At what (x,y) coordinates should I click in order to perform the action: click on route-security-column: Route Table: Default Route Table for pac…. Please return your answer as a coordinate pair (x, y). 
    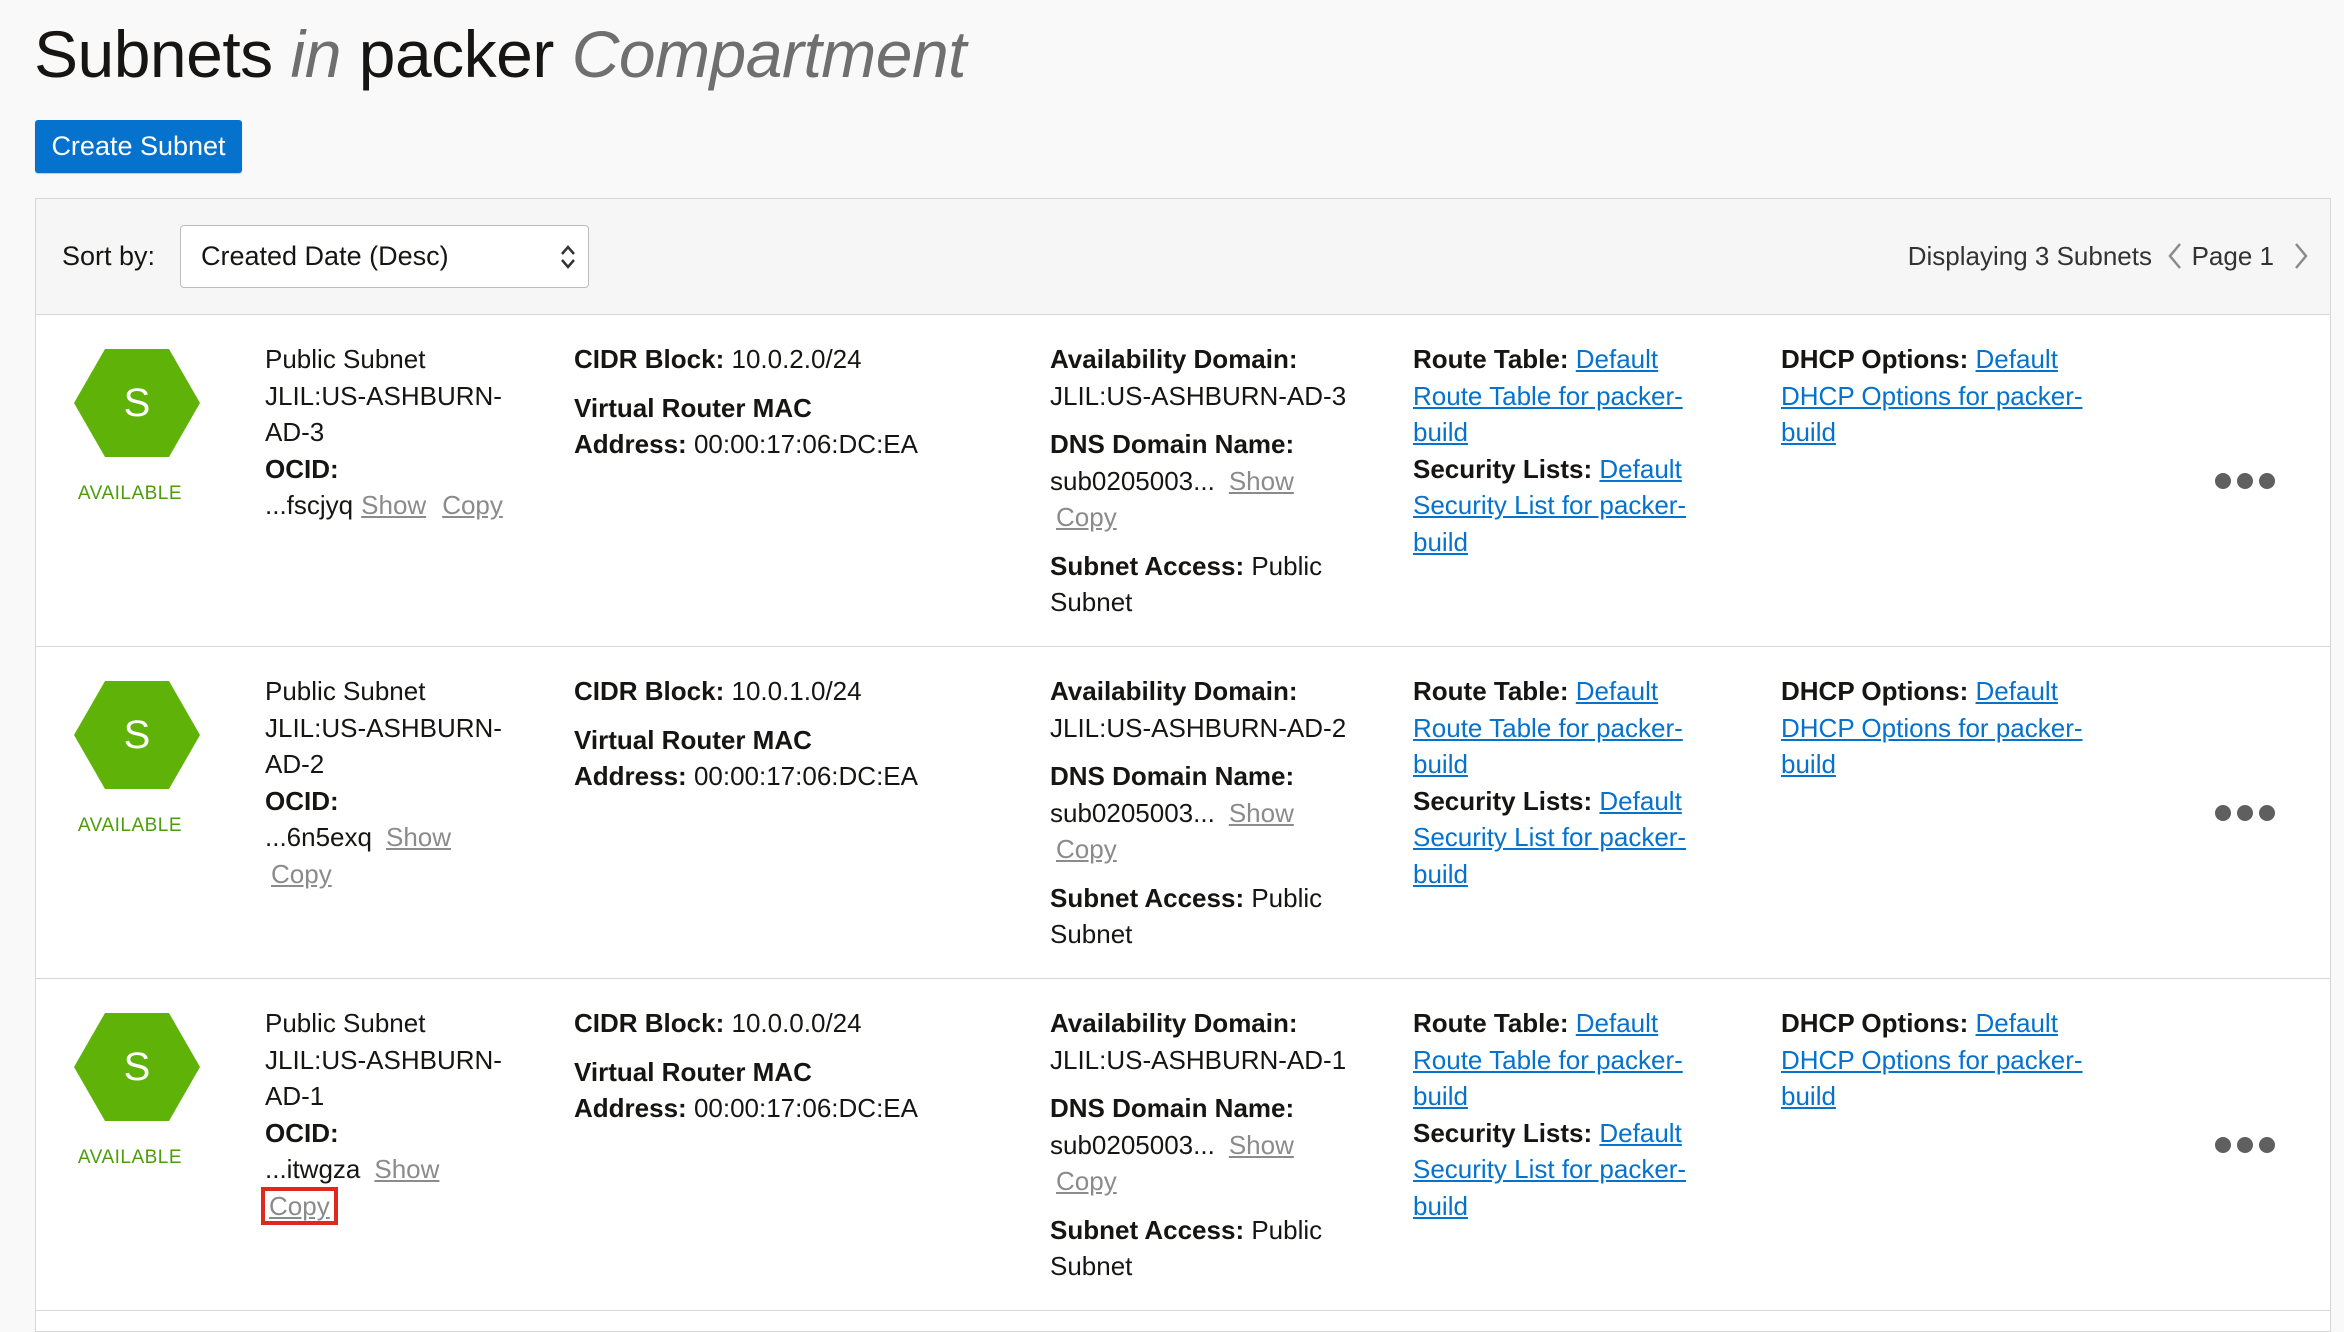
    Looking at the image, I should click on (1578, 1114).